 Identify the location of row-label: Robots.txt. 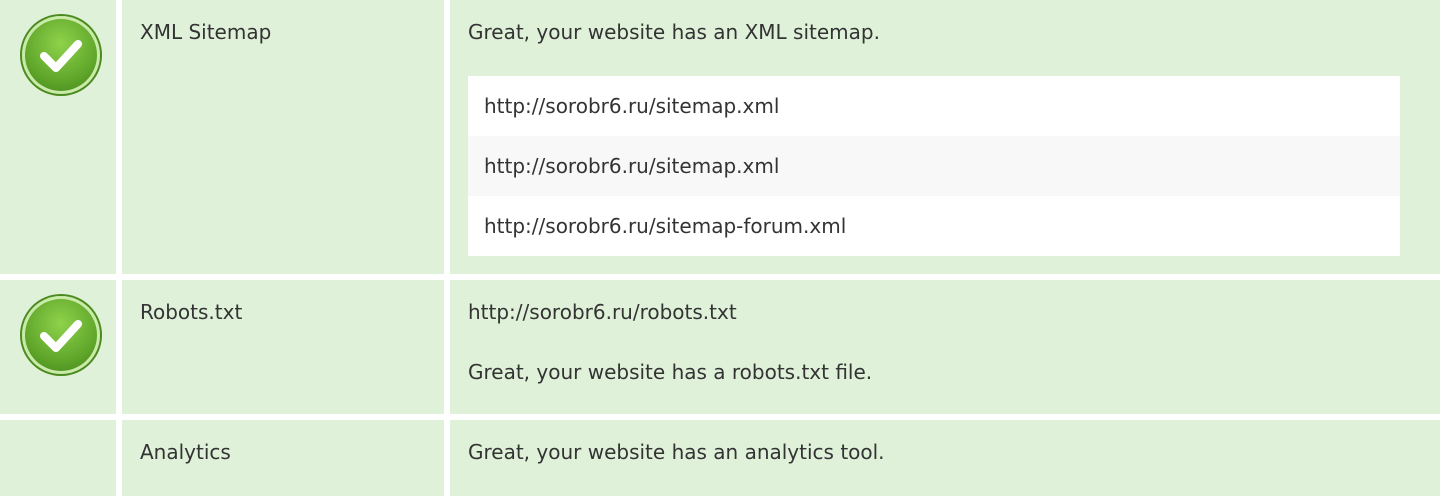
(283, 347).